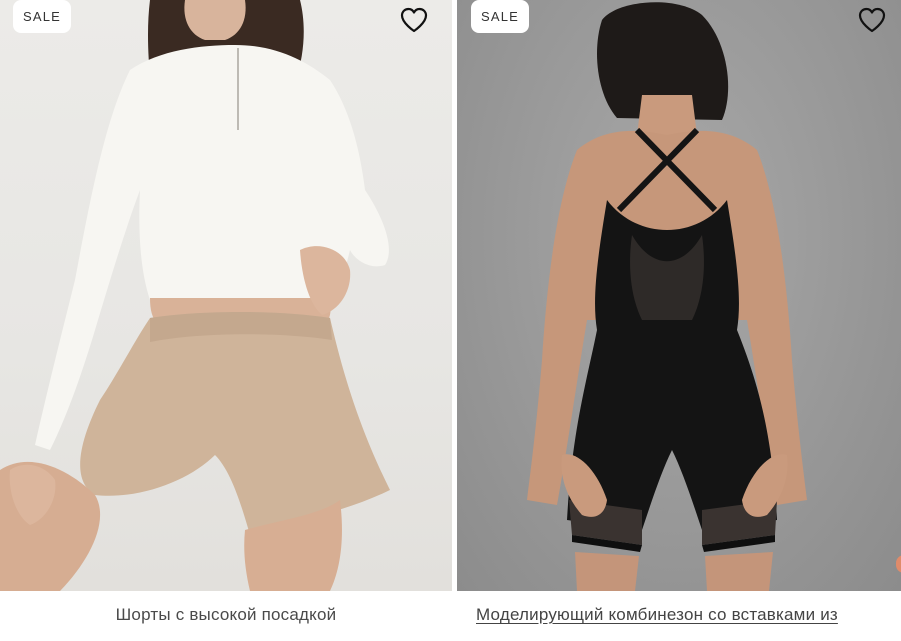  I want to click on product-title-link: Моделирующий комбинезон со вставками из, so click(688, 615).